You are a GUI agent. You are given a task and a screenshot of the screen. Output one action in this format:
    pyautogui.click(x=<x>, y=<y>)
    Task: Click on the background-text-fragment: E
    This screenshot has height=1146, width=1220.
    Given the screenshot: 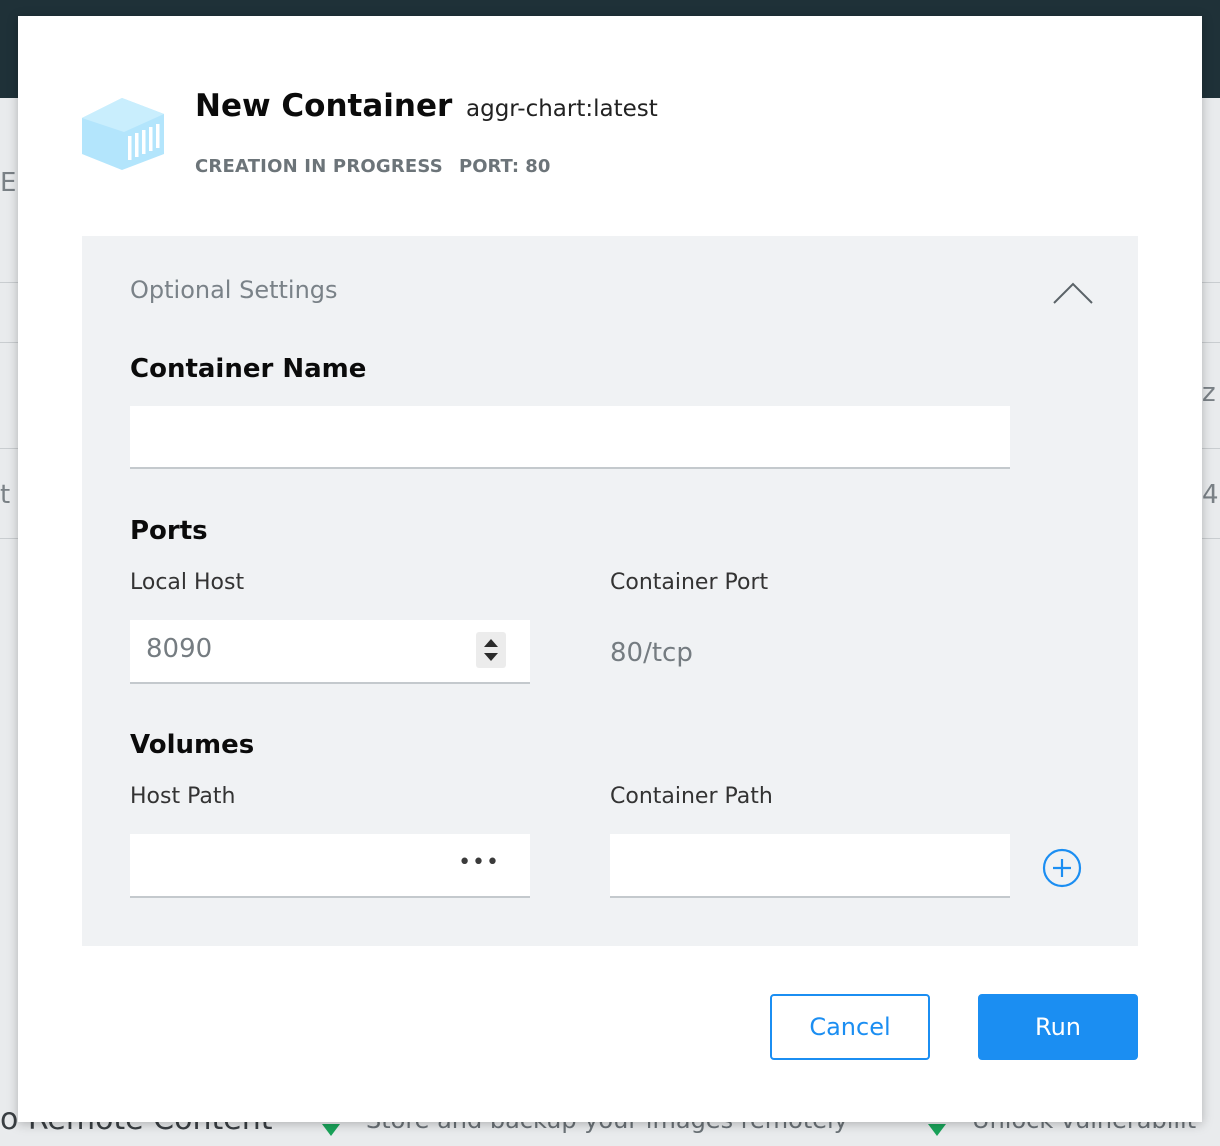 What is the action you would take?
    pyautogui.click(x=8, y=183)
    